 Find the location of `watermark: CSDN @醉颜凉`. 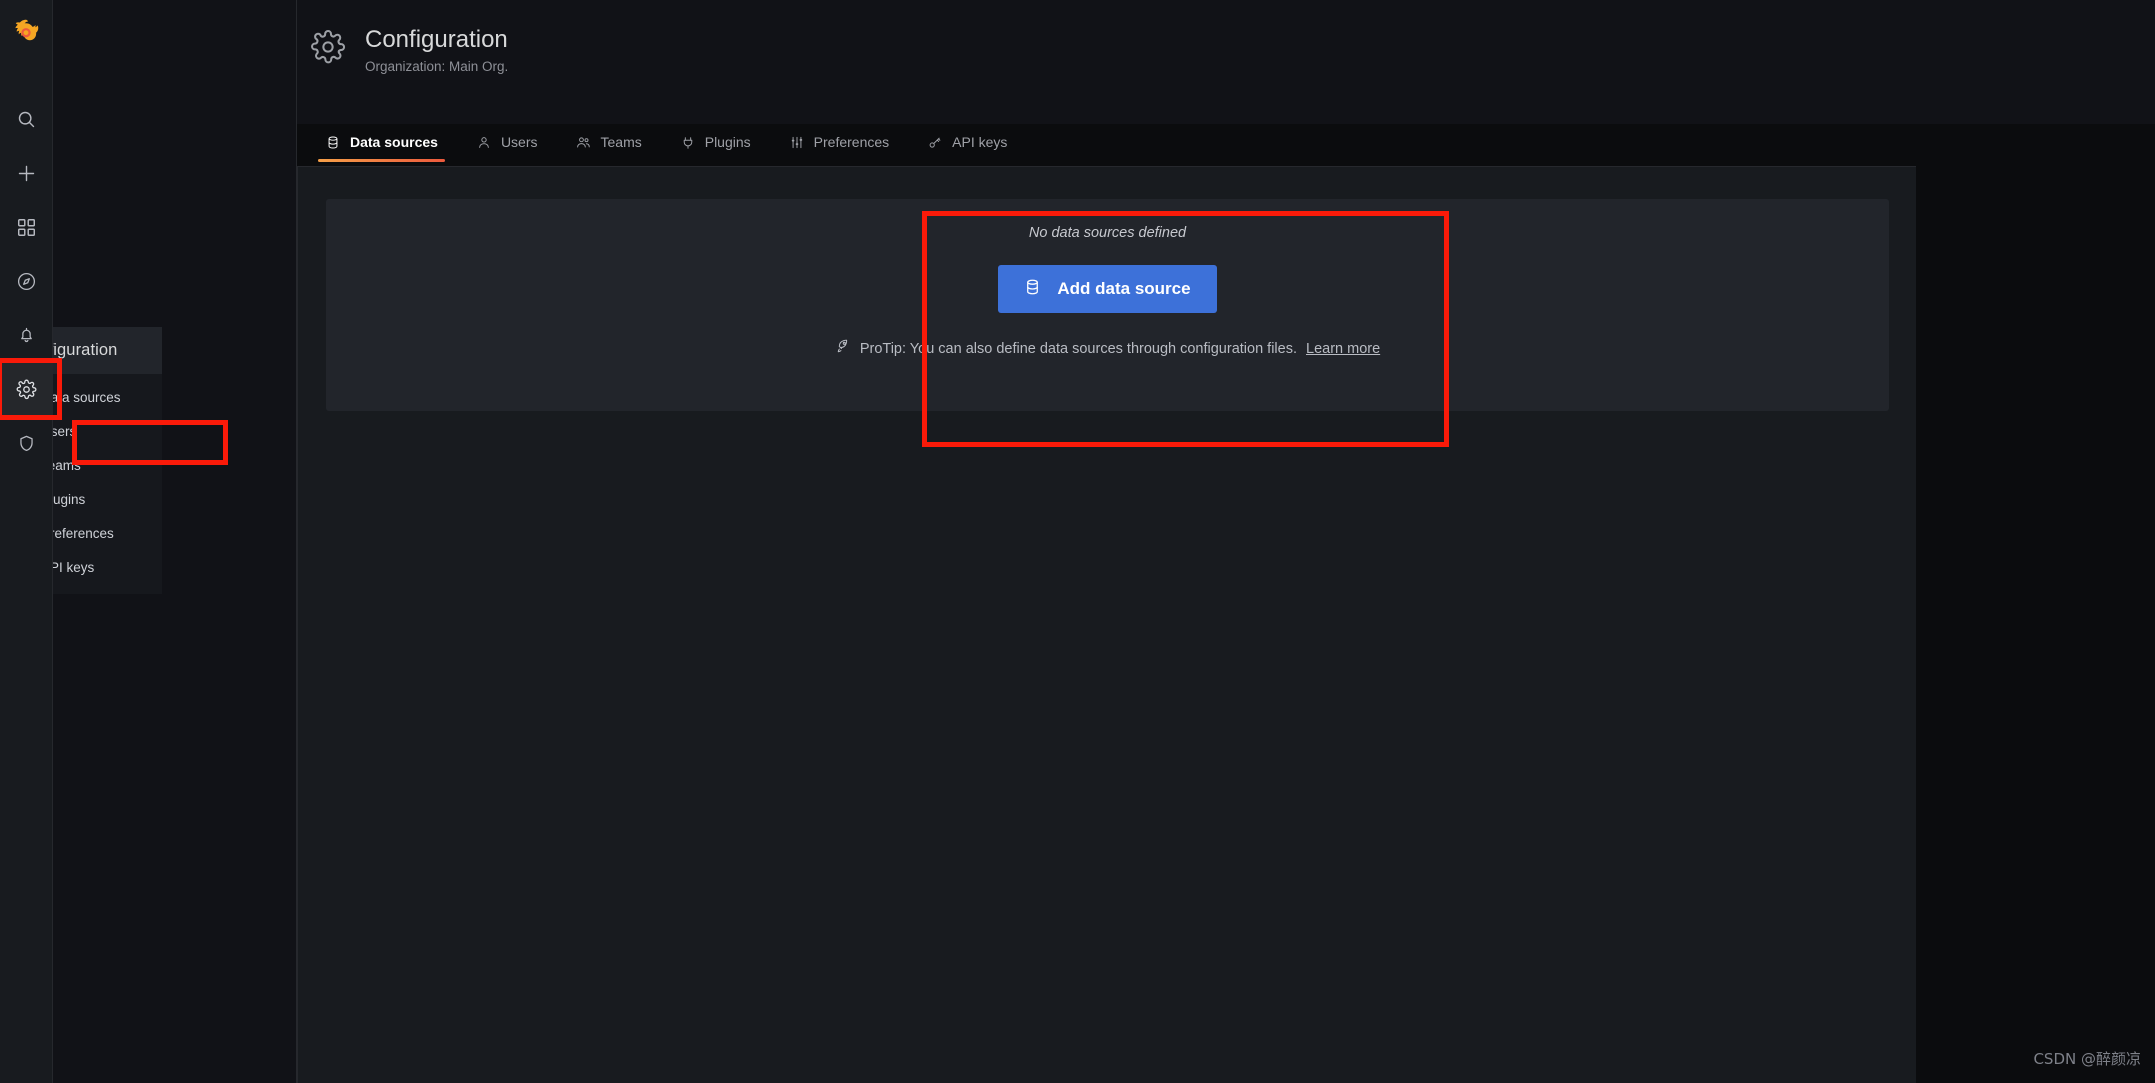

watermark: CSDN @醉颜凉 is located at coordinates (2087, 1059).